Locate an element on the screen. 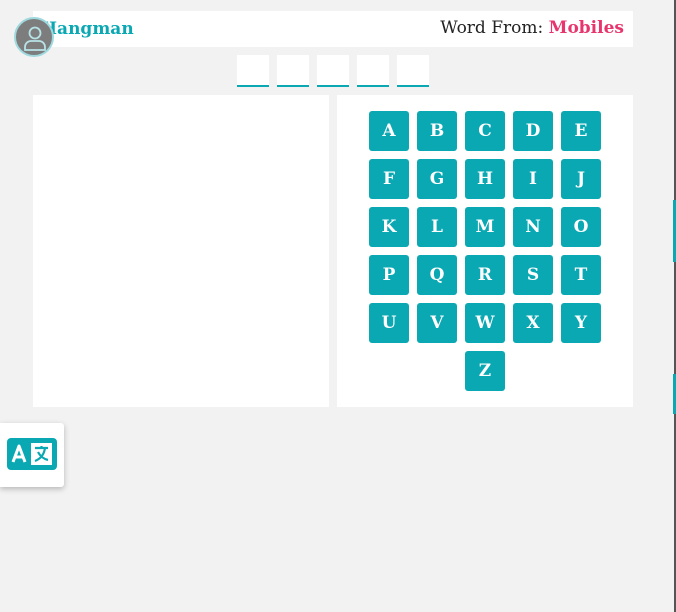 The height and width of the screenshot is (612, 676). letter-key-e: E is located at coordinates (581, 131).